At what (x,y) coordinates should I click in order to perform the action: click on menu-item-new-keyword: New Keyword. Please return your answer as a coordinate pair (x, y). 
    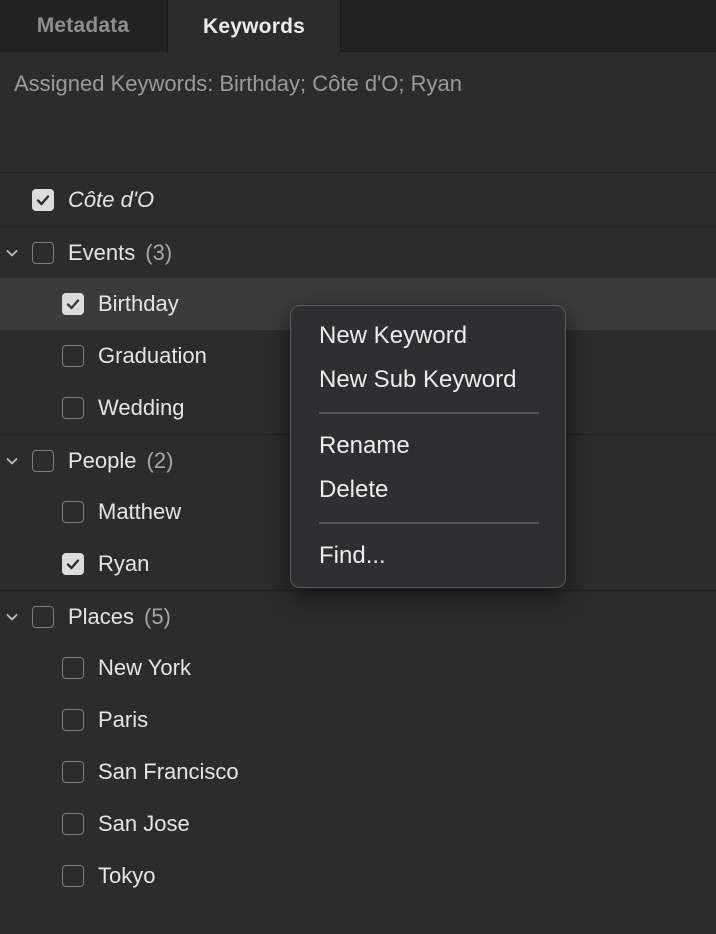
    Looking at the image, I should click on (393, 336).